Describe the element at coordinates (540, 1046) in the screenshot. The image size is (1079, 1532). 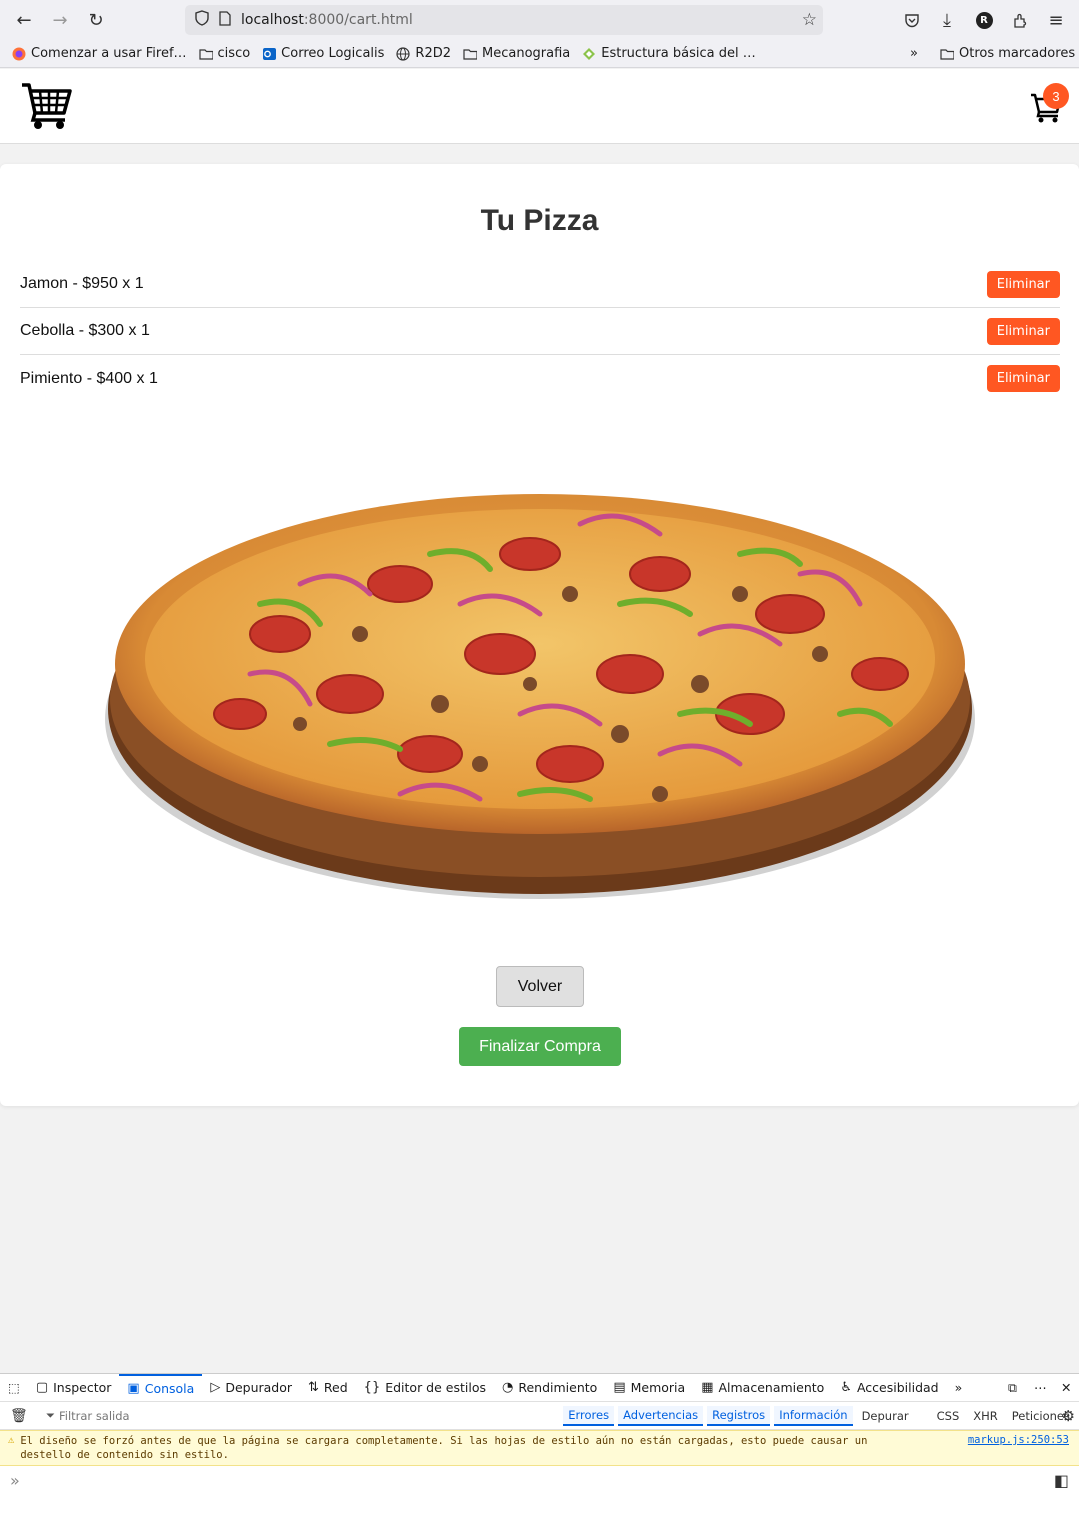
I see `finish-purchase-button: Finalizar Compra` at that location.